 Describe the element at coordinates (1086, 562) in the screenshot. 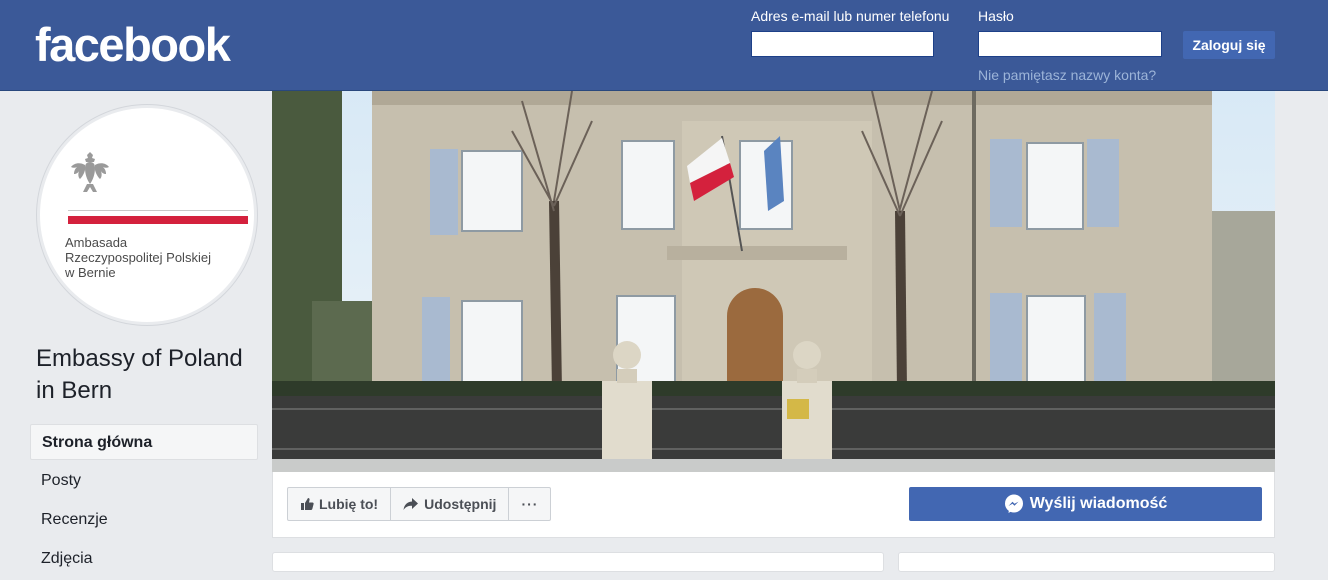

I see `side-card` at that location.